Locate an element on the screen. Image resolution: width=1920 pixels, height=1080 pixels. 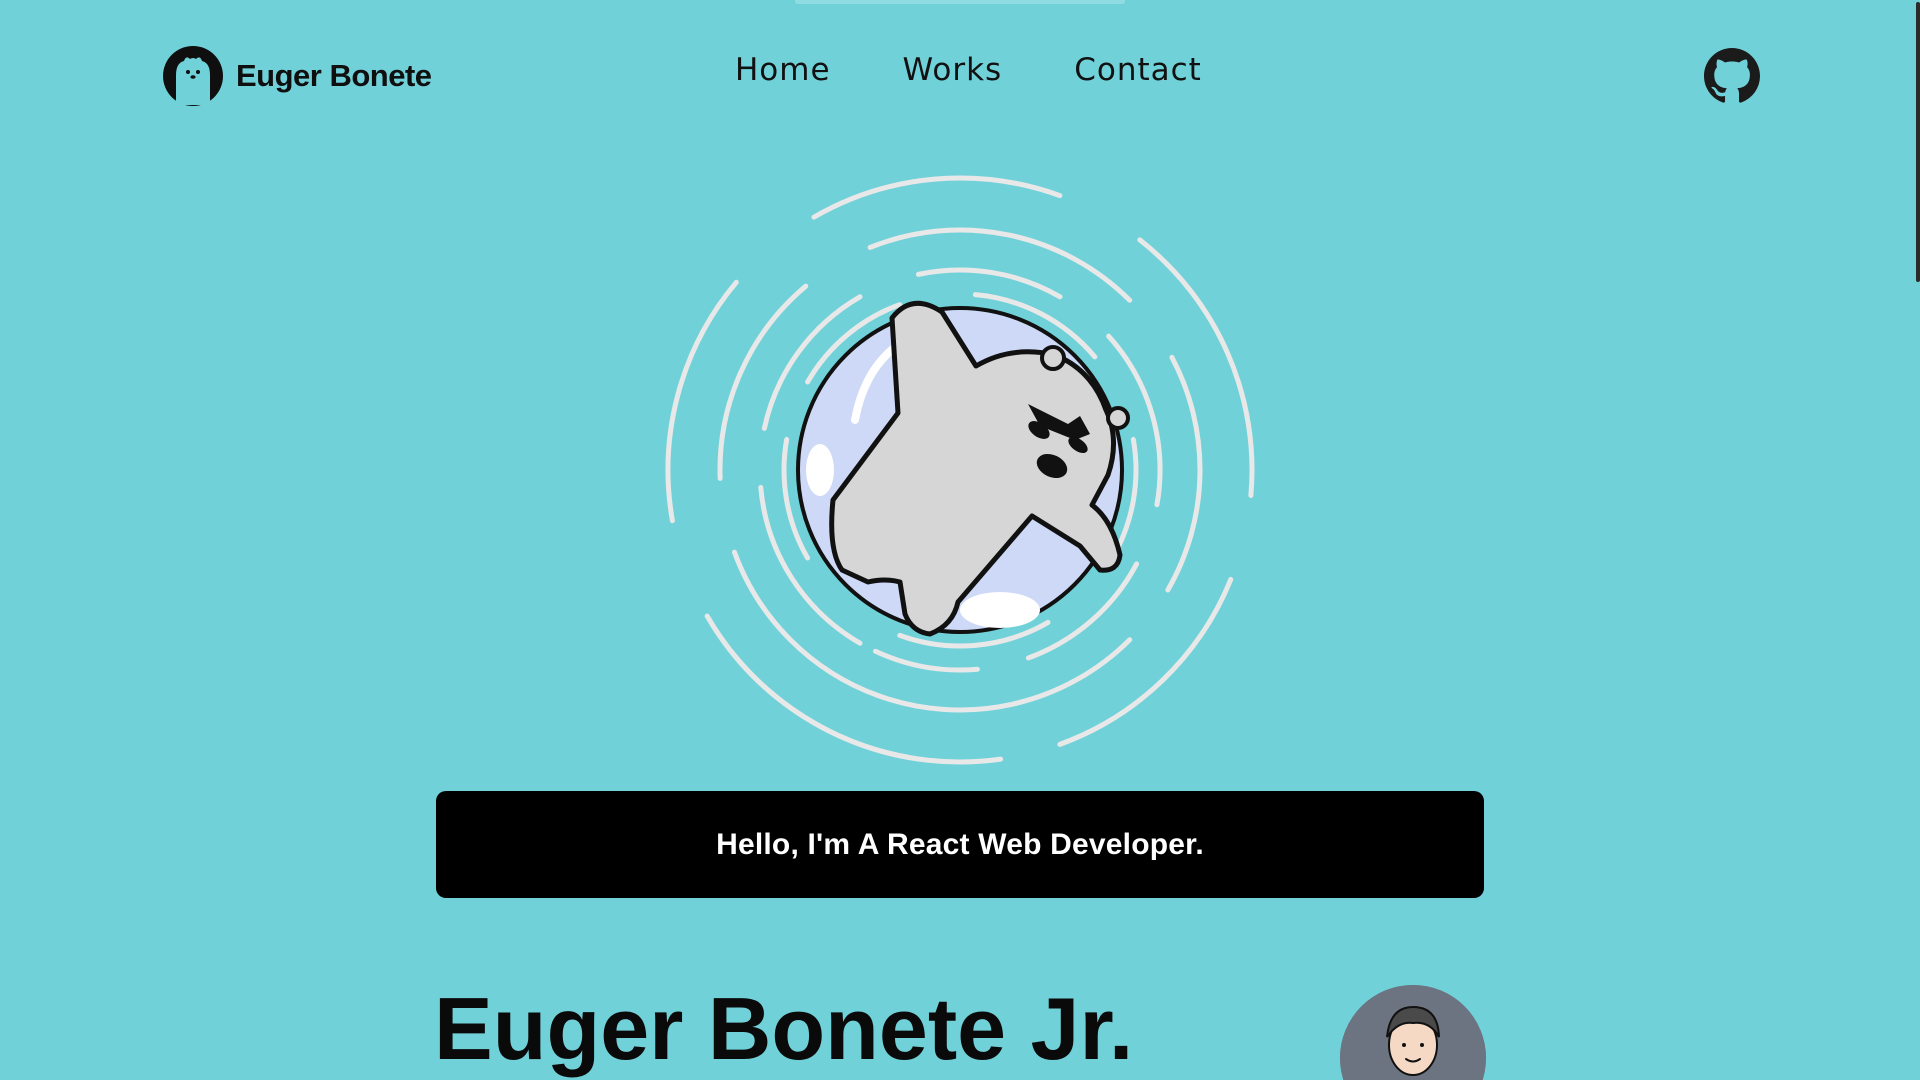
profile-name-heading: Euger Bonete Jr. is located at coordinates (784, 1028).